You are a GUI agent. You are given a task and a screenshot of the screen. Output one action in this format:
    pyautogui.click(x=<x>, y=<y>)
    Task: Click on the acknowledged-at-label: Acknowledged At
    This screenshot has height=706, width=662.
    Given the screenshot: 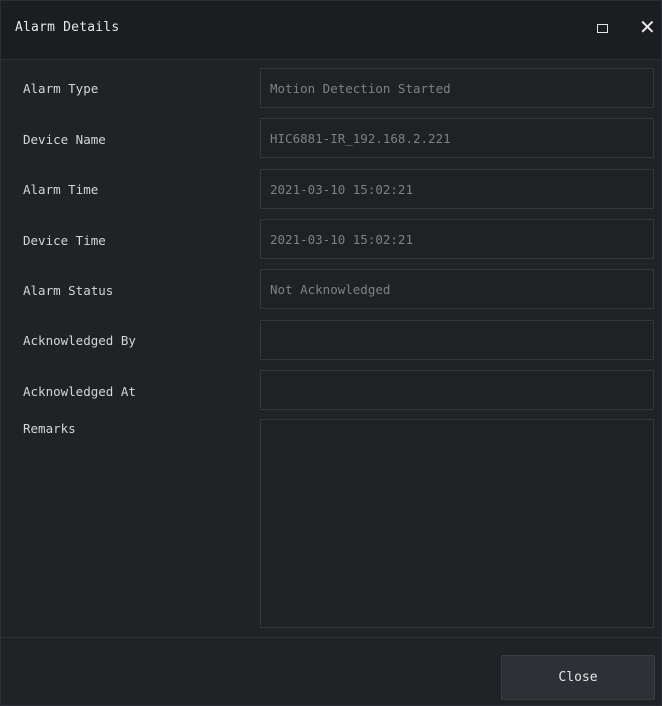 What is the action you would take?
    pyautogui.click(x=79, y=391)
    